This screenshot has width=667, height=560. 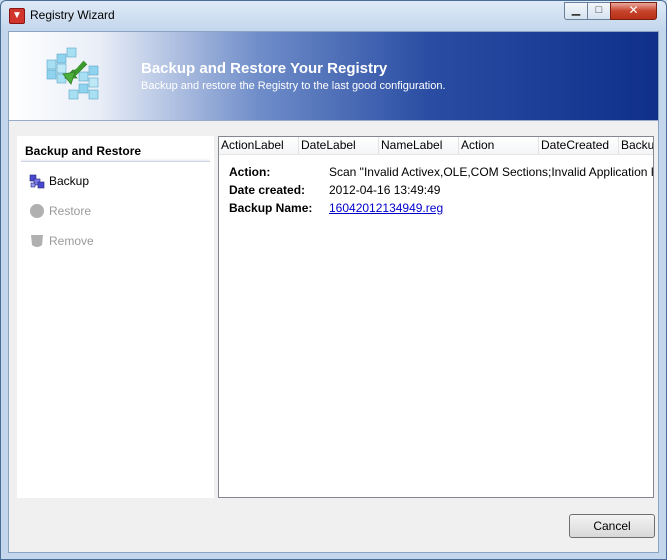 What do you see at coordinates (579, 145) in the screenshot?
I see `column-header-datecreated: DateCreated` at bounding box center [579, 145].